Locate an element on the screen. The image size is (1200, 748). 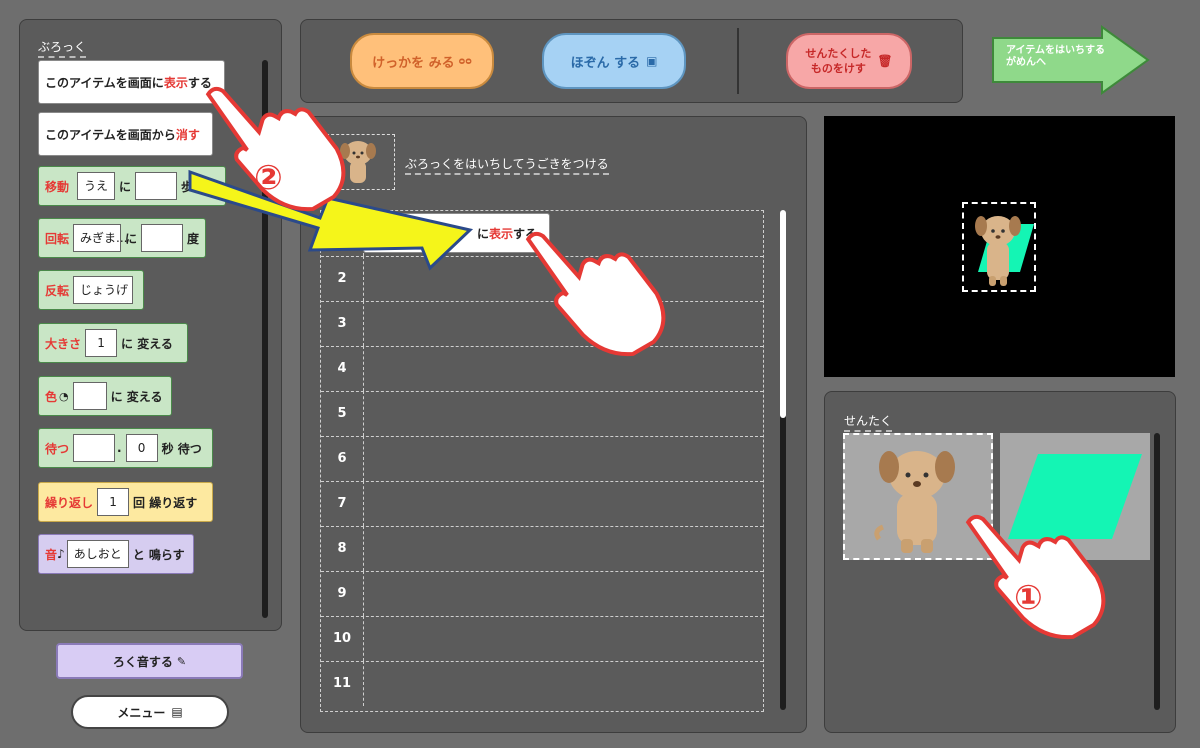
script-scrollbar-thumb is located at coordinates (783, 314).